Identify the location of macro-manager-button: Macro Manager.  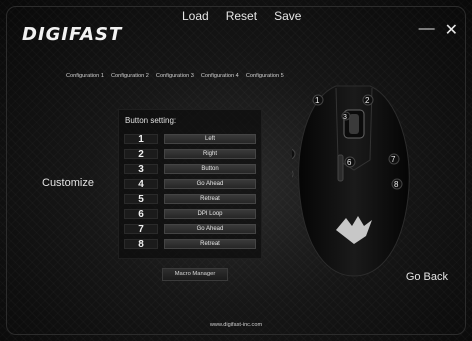
(195, 274).